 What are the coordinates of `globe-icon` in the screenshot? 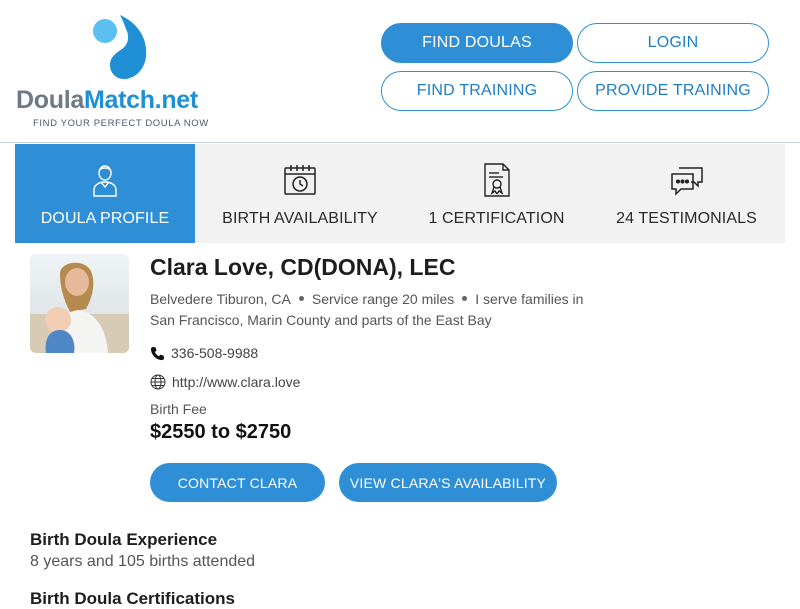 It's located at (158, 382).